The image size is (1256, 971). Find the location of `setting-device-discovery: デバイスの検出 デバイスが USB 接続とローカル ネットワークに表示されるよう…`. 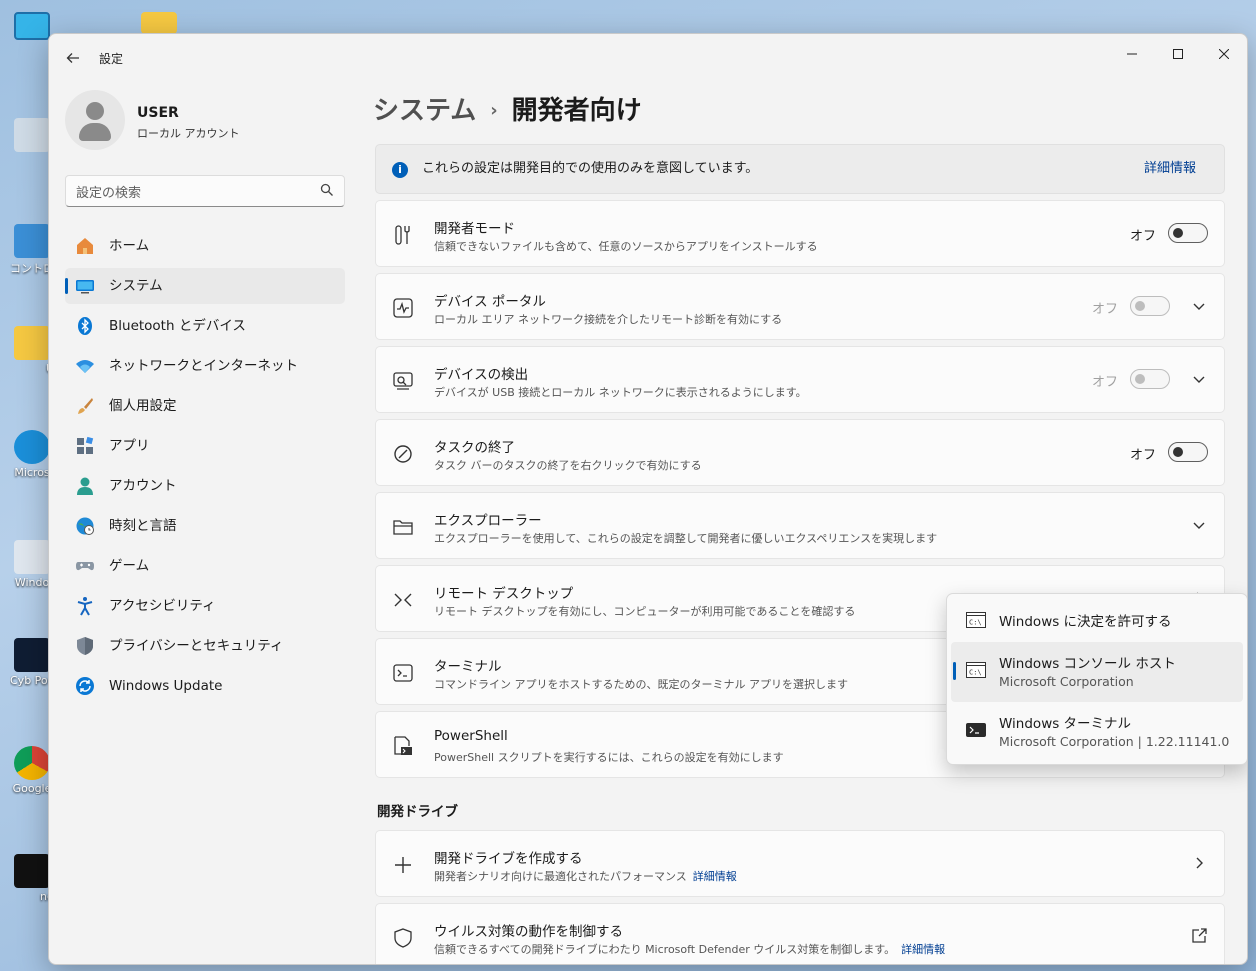

setting-device-discovery: デバイスの検出 デバイスが USB 接続とローカル ネットワークに表示されるよう… is located at coordinates (800, 379).